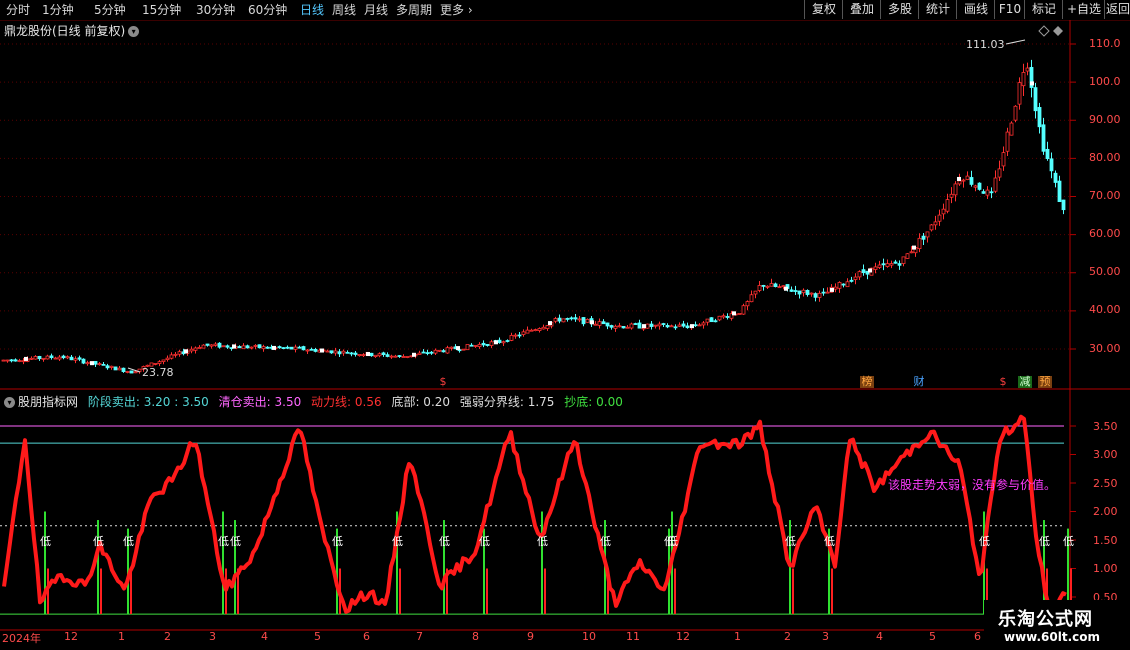 Image resolution: width=1130 pixels, height=650 pixels. What do you see at coordinates (475, 636) in the screenshot?
I see `date-tick: 8` at bounding box center [475, 636].